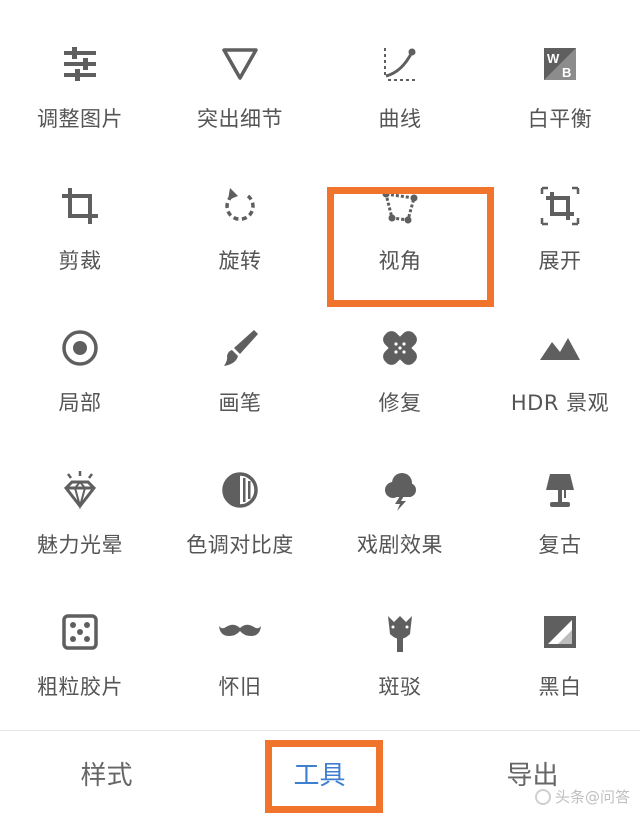  What do you see at coordinates (80, 348) in the screenshot?
I see `selective-target-icon` at bounding box center [80, 348].